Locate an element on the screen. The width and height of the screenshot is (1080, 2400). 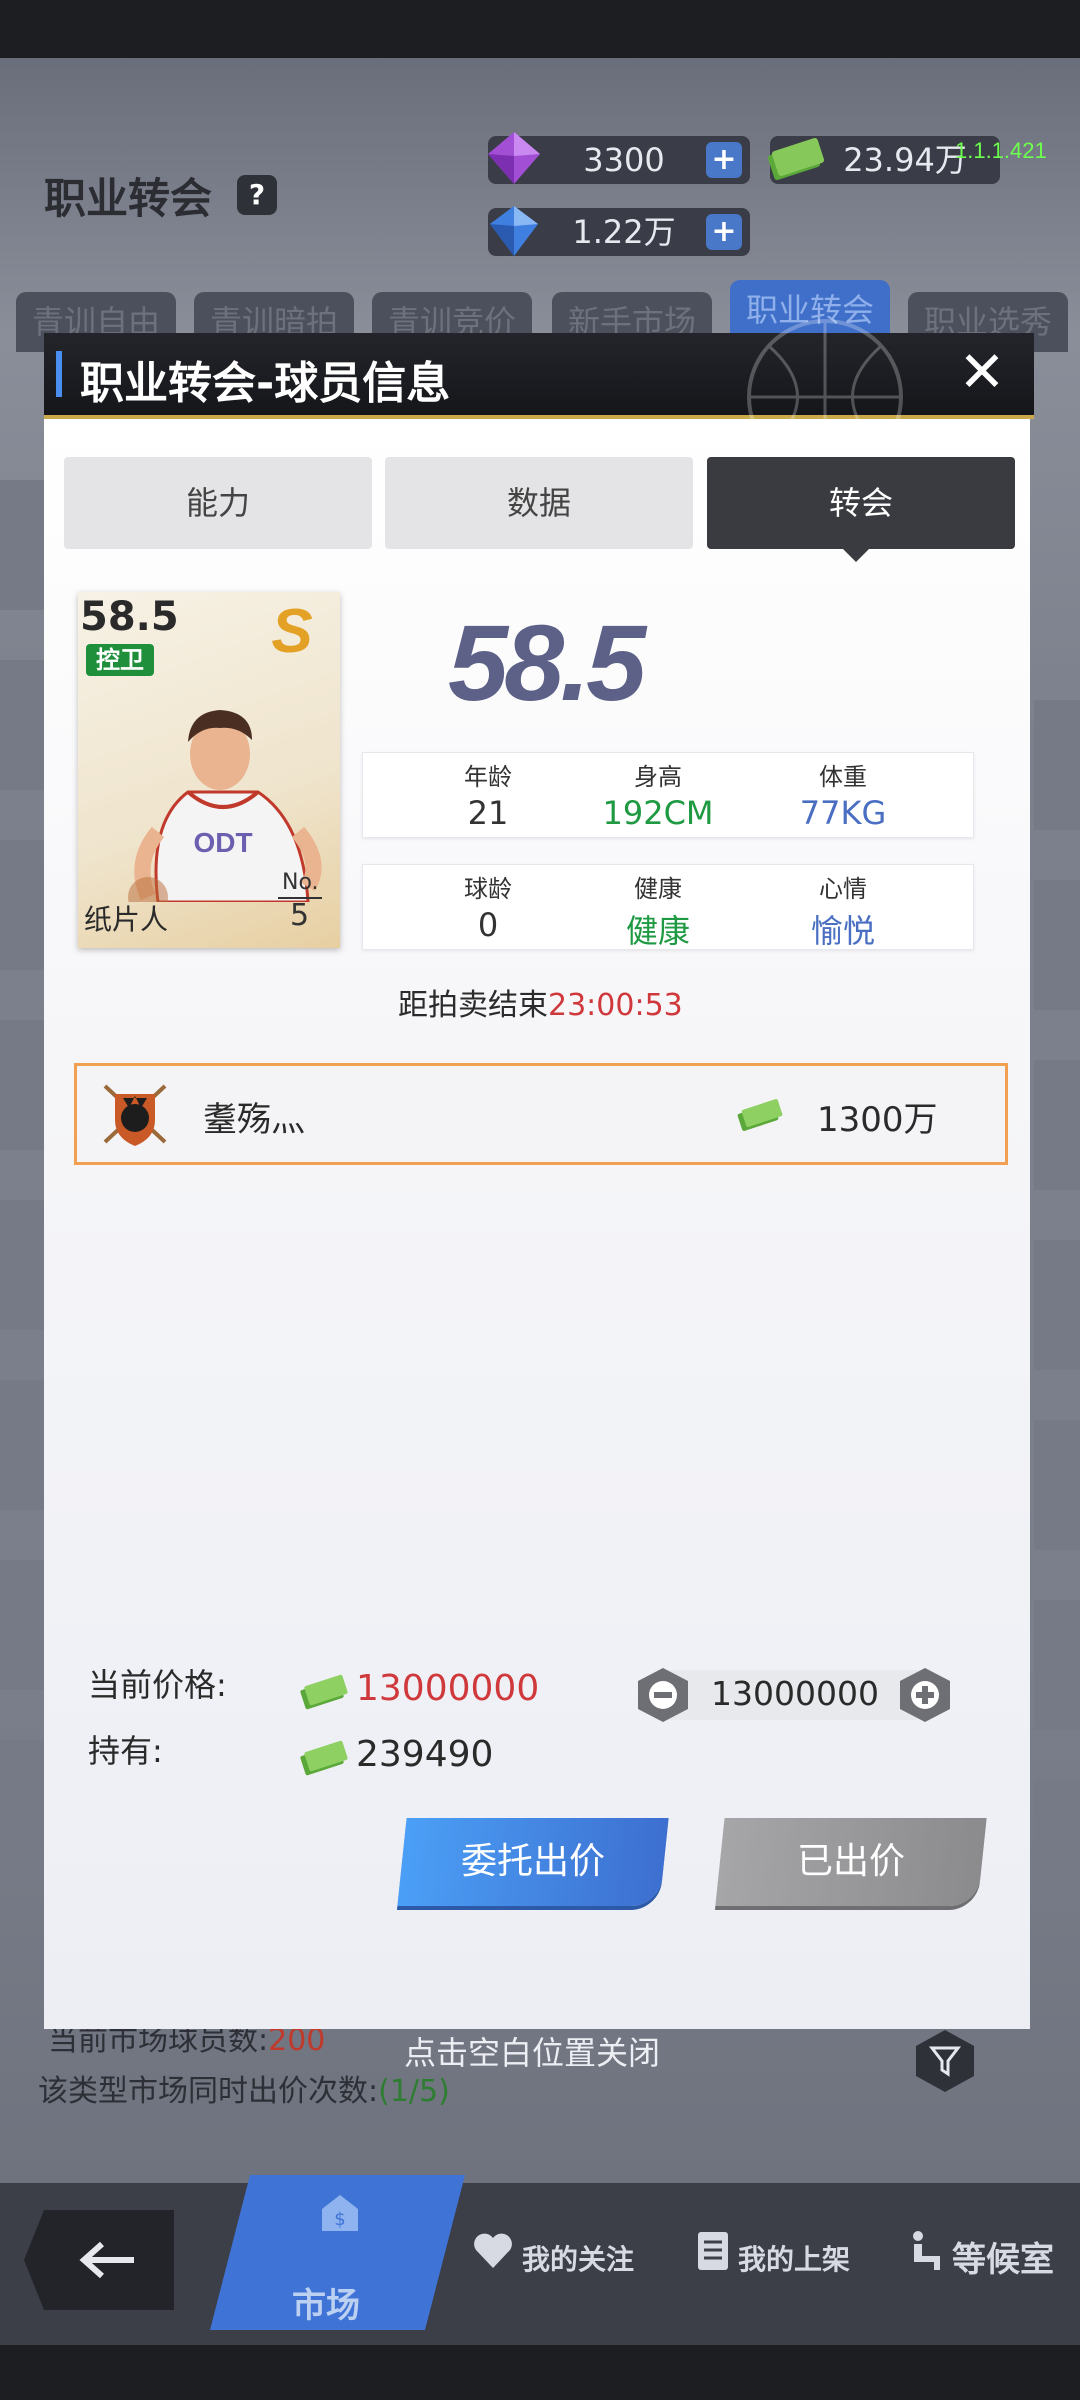
player-card: 58.5 控卫 S ODT 纸片人 No. 5 is located at coordinates (209, 770).